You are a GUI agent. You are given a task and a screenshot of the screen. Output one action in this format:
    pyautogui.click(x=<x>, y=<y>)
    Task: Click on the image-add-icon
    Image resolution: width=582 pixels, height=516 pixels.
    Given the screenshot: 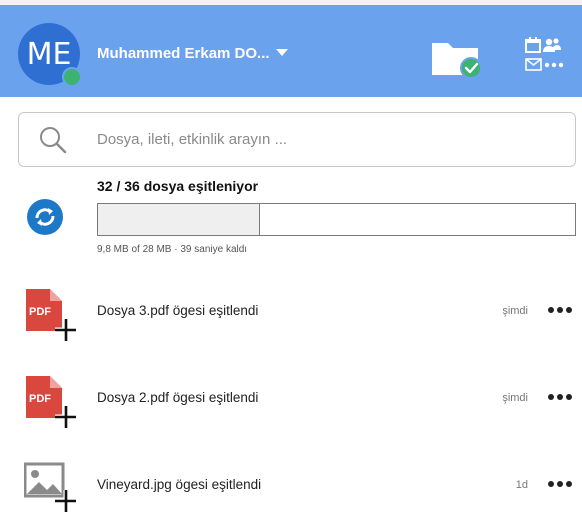 What is the action you would take?
    pyautogui.click(x=50, y=487)
    